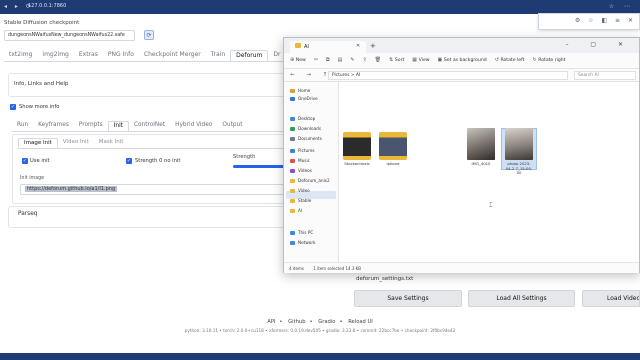  I want to click on nav-deforum: Deforum_anis2, so click(310, 180).